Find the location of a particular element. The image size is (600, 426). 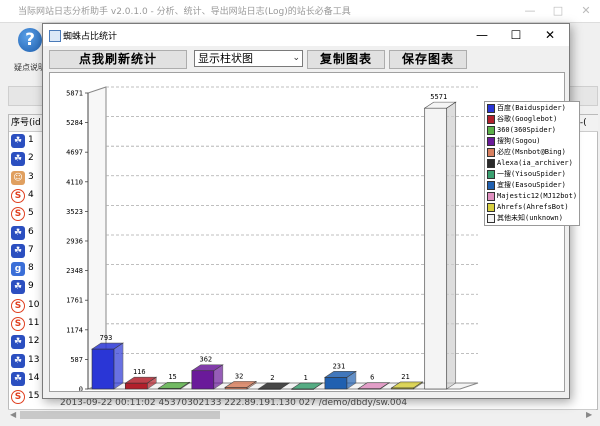

row-number: 1 is located at coordinates (31, 140).